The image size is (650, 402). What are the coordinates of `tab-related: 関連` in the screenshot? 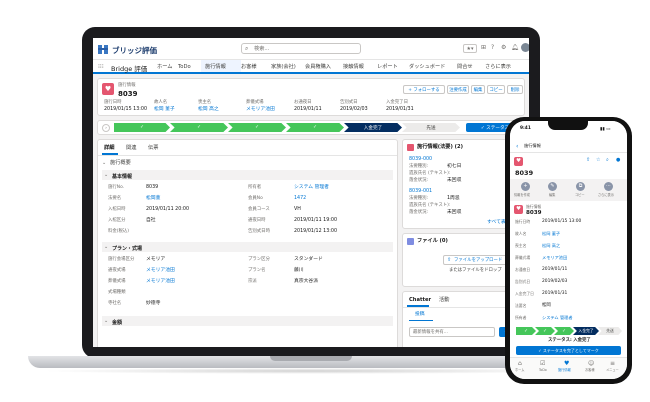 It's located at (131, 148).